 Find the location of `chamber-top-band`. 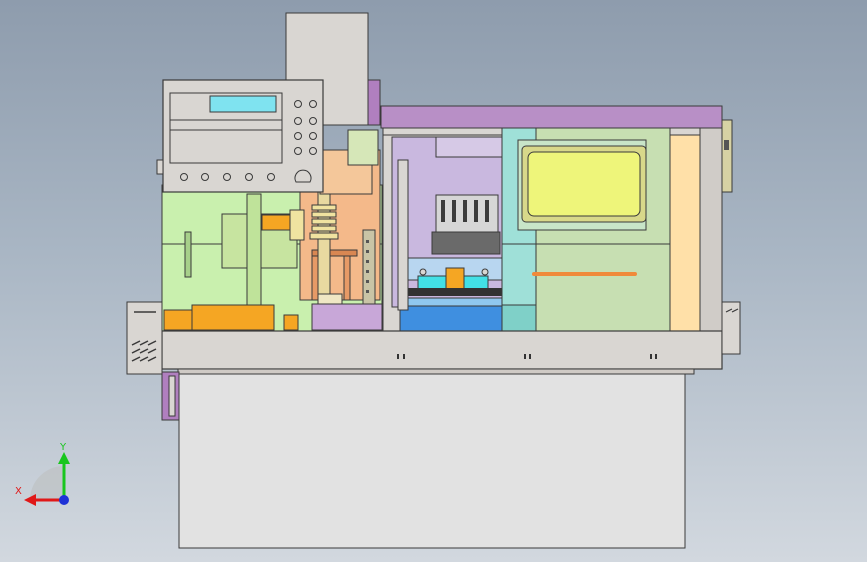

chamber-top-band is located at coordinates (469, 147).